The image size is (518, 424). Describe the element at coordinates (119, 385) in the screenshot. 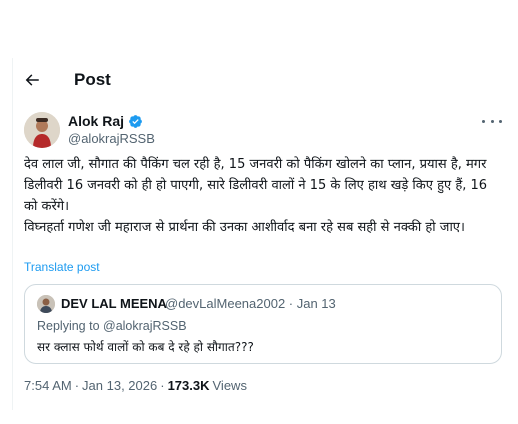

I see `tweet-date: Jan 13, 2026` at that location.